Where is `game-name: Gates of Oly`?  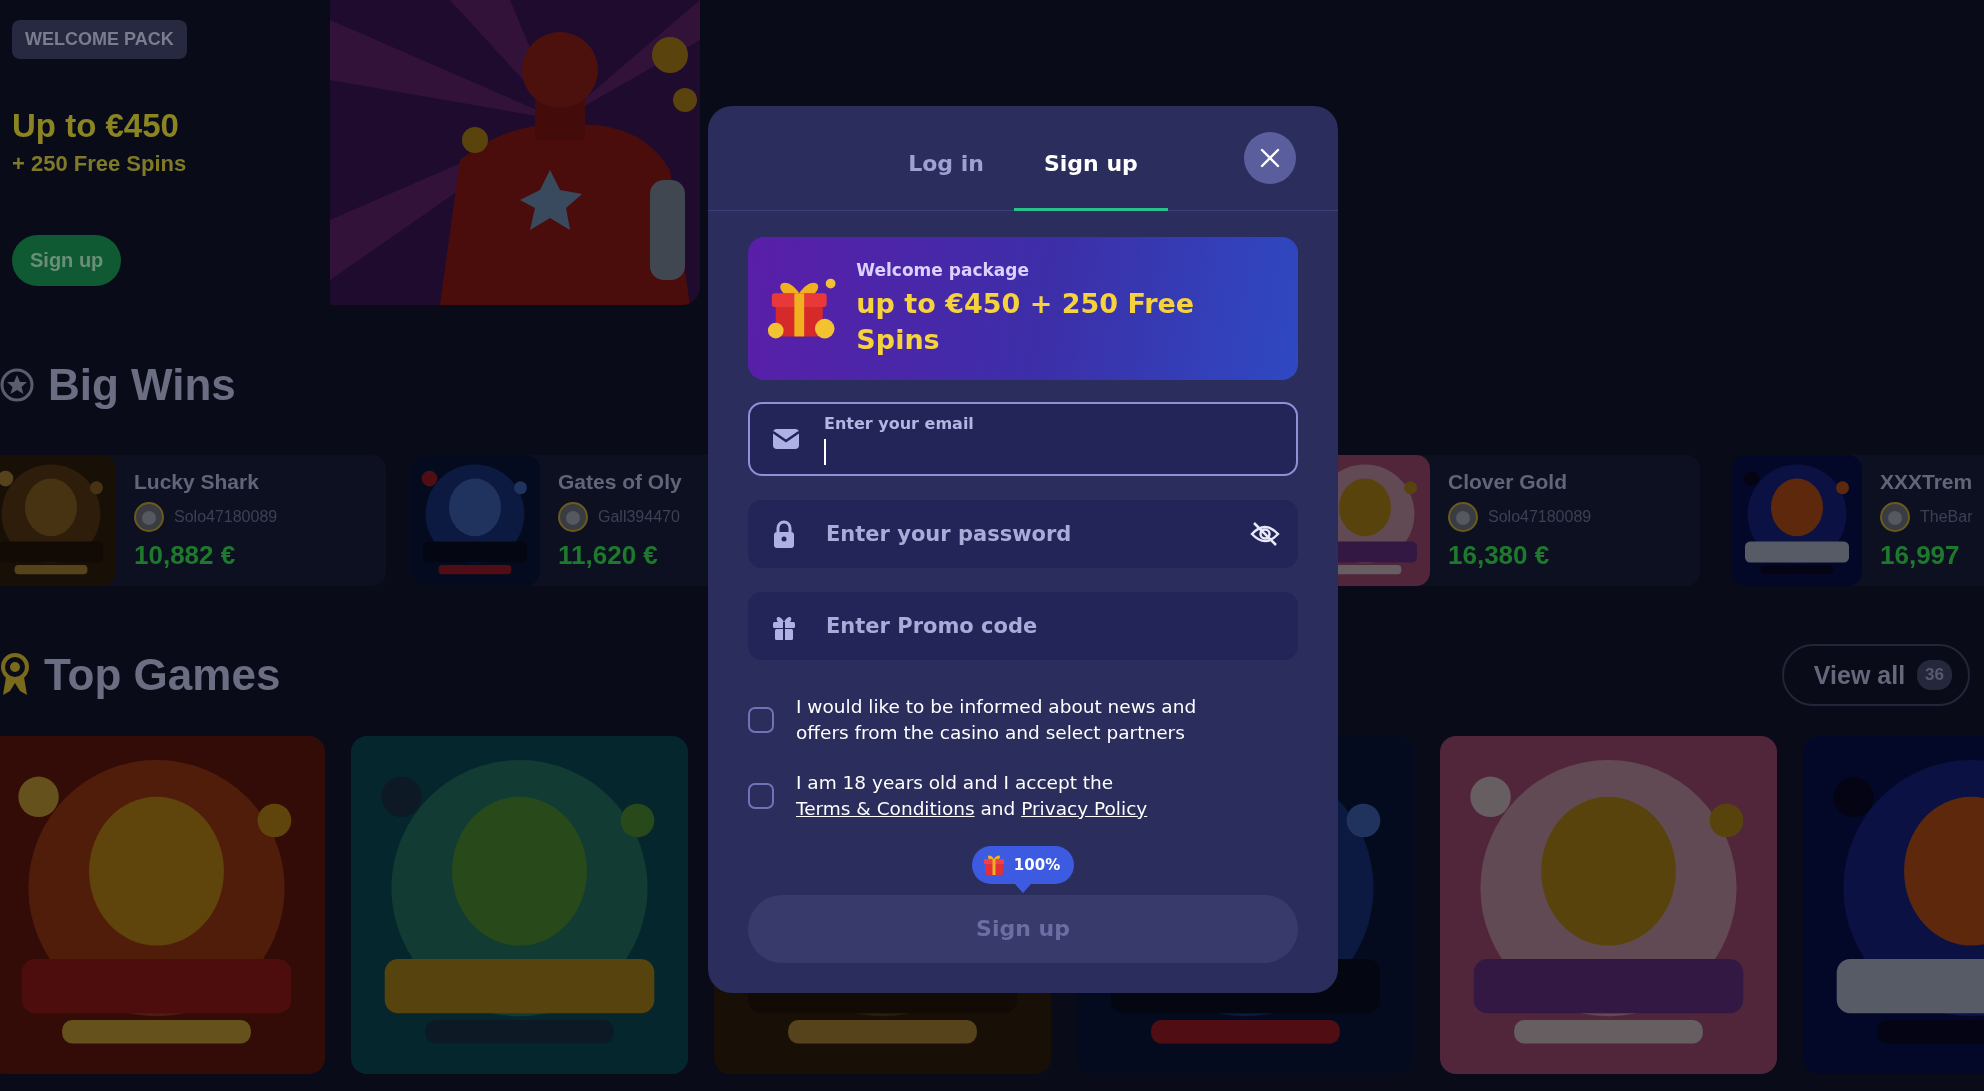 game-name: Gates of Oly is located at coordinates (620, 482).